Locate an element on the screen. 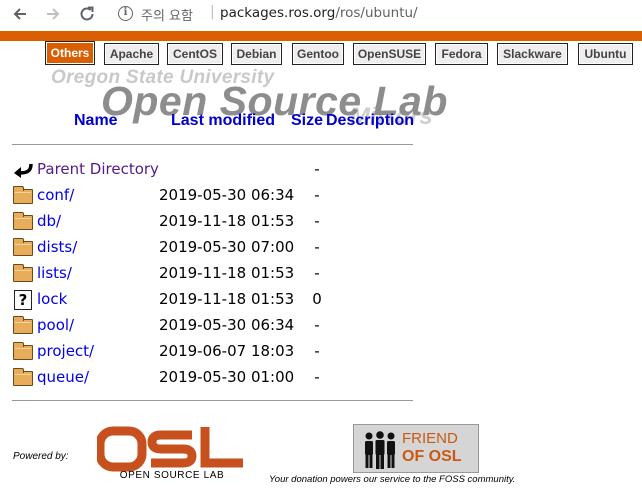 This screenshot has height=488, width=642. friend-label: FRIEND is located at coordinates (430, 438).